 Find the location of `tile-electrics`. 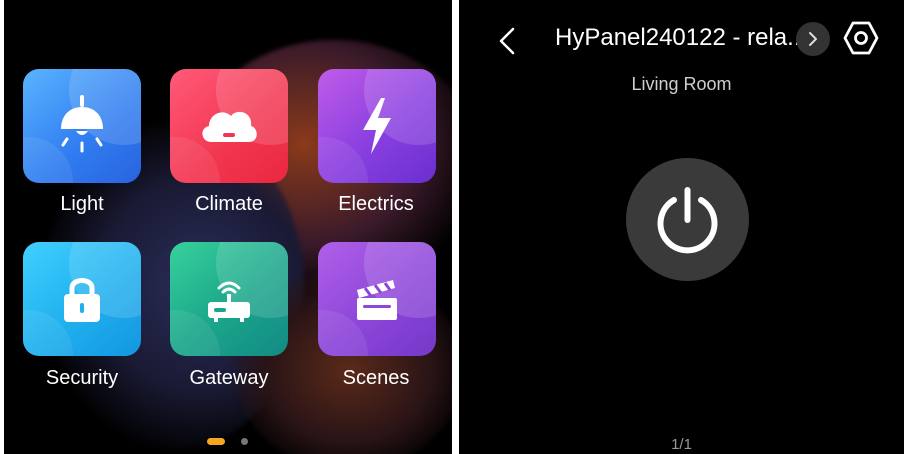

tile-electrics is located at coordinates (377, 126).